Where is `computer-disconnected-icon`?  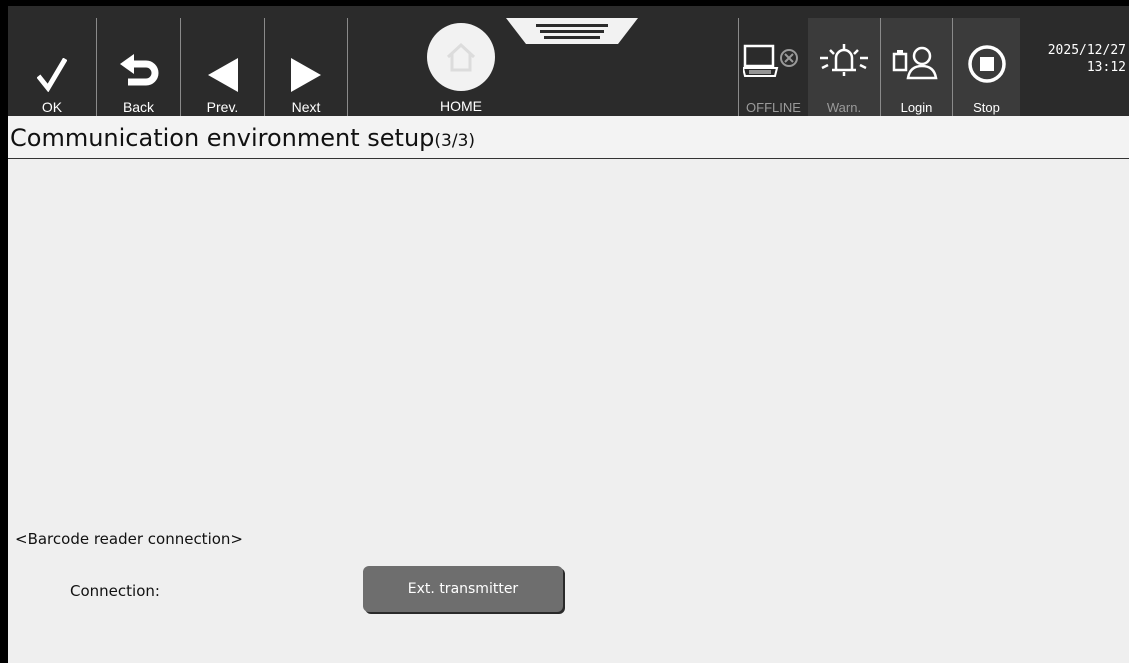
computer-disconnected-icon is located at coordinates (770, 60).